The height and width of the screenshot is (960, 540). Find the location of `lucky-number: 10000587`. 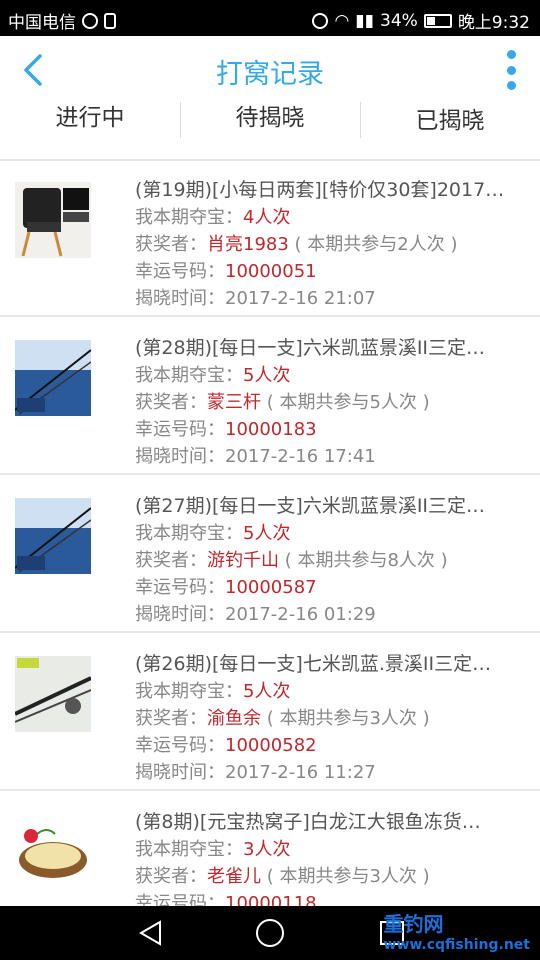

lucky-number: 10000587 is located at coordinates (271, 587).